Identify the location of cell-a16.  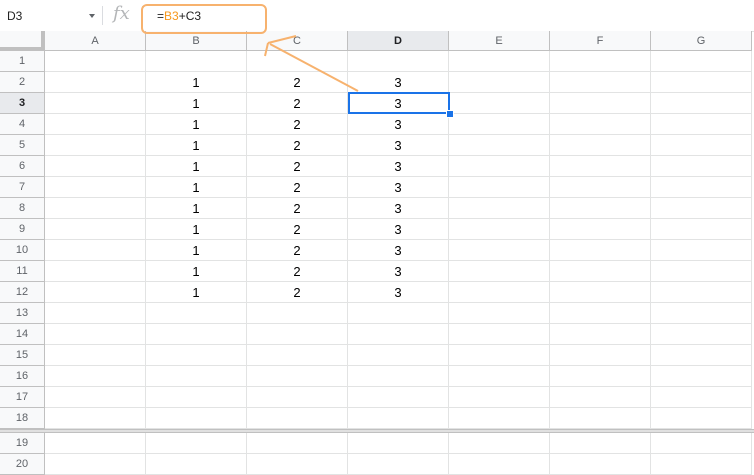
(95, 376).